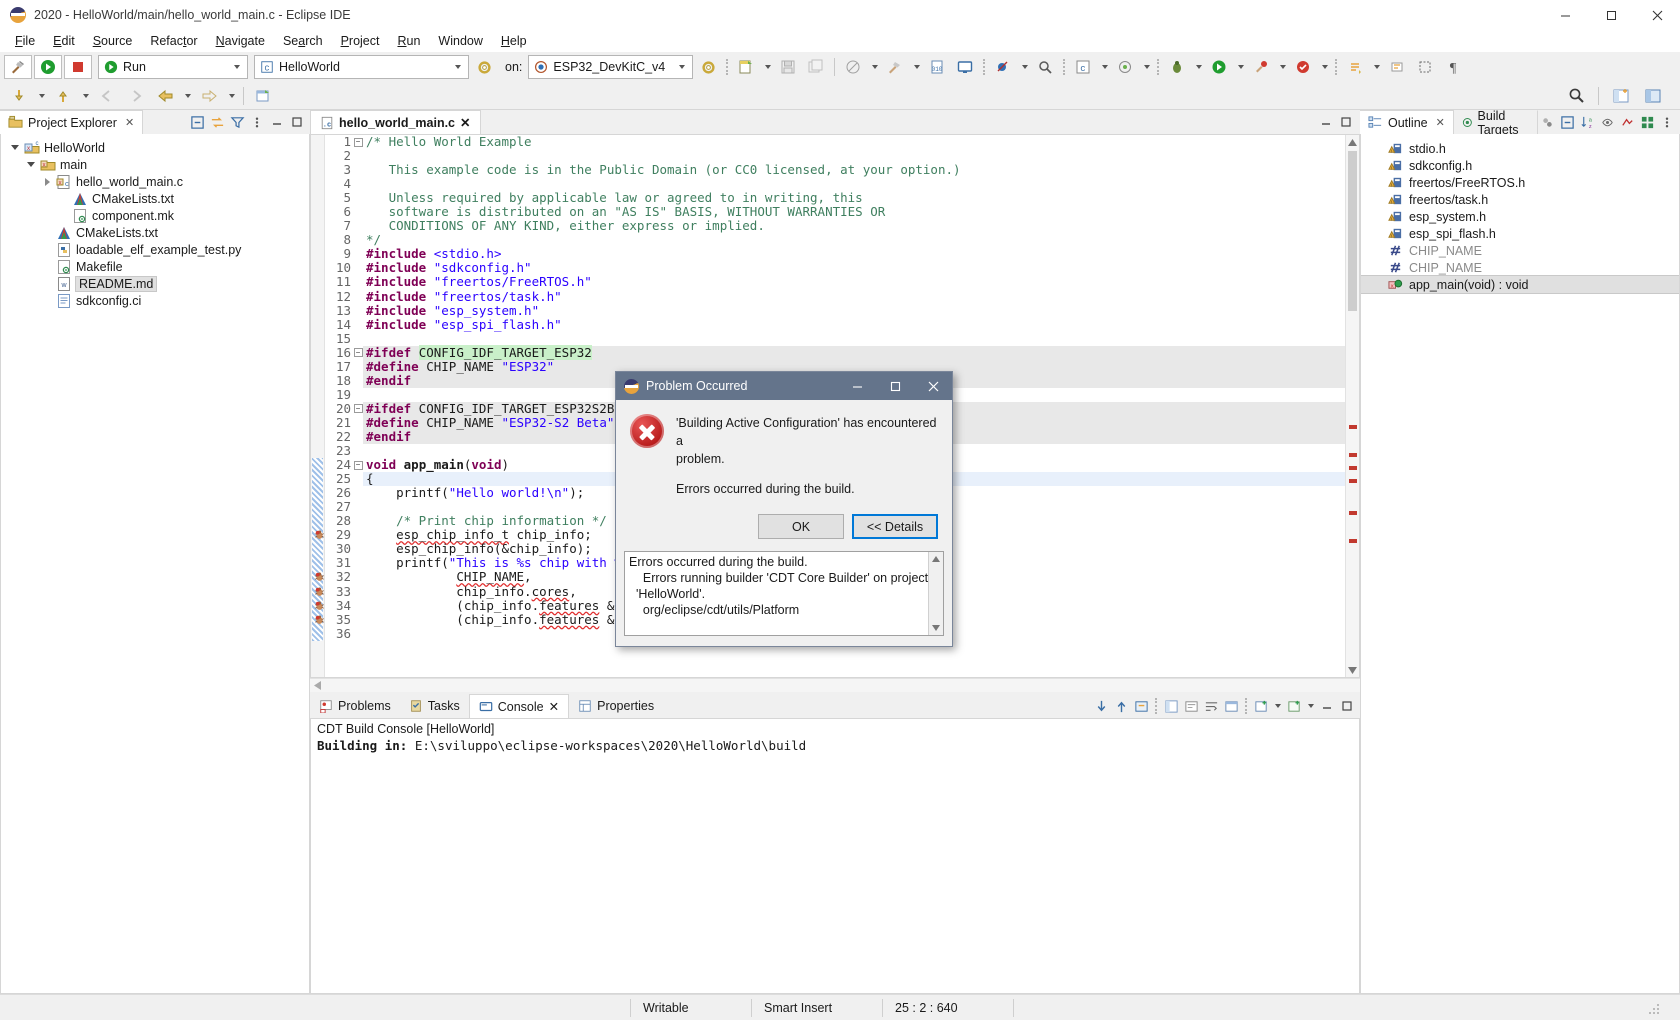 Image resolution: width=1680 pixels, height=1021 pixels. What do you see at coordinates (857, 386) in the screenshot?
I see `dialog-minimize-button` at bounding box center [857, 386].